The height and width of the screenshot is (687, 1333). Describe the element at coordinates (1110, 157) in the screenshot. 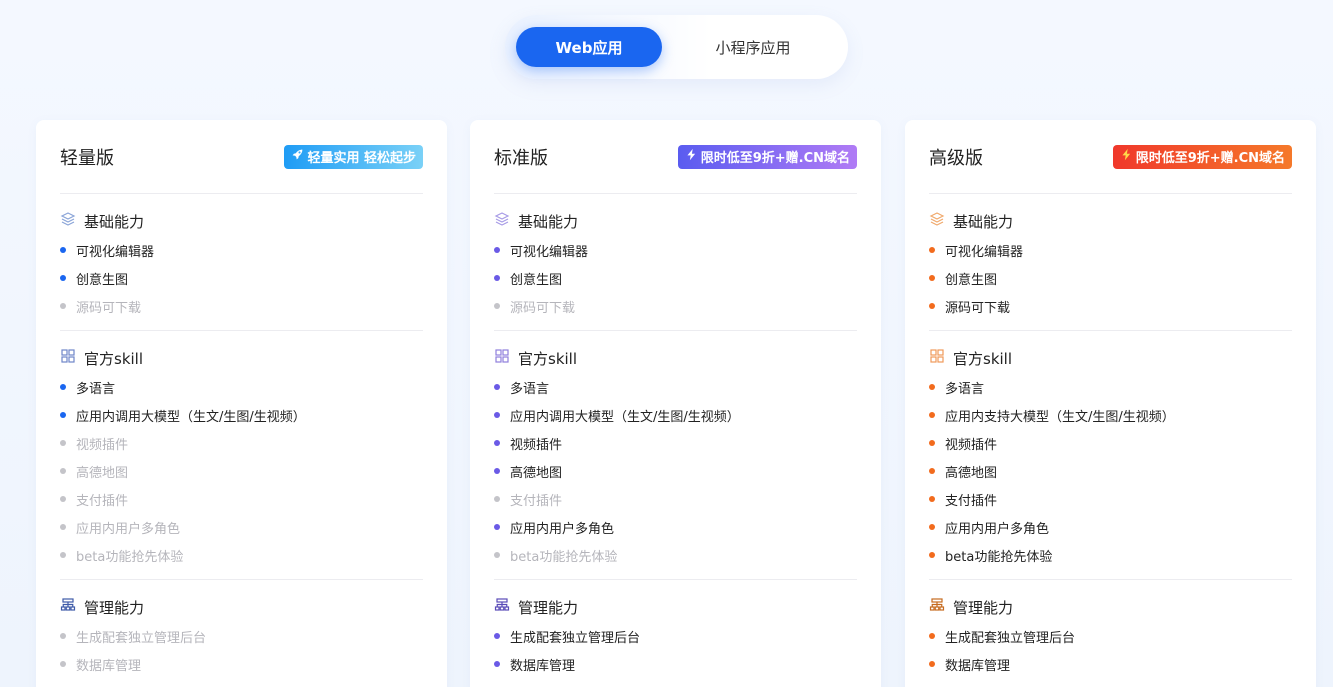

I see `plan-card-header: 高级版 限时低至9折+赠.CN域名` at that location.